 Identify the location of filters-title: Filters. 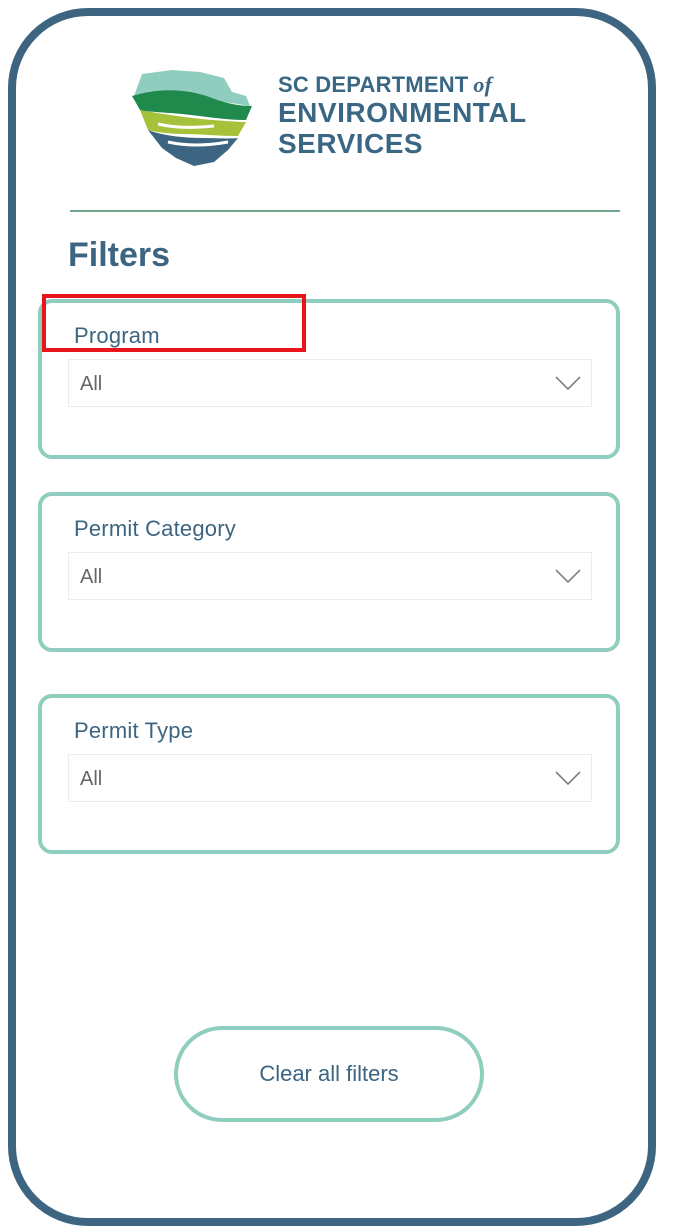
(119, 255).